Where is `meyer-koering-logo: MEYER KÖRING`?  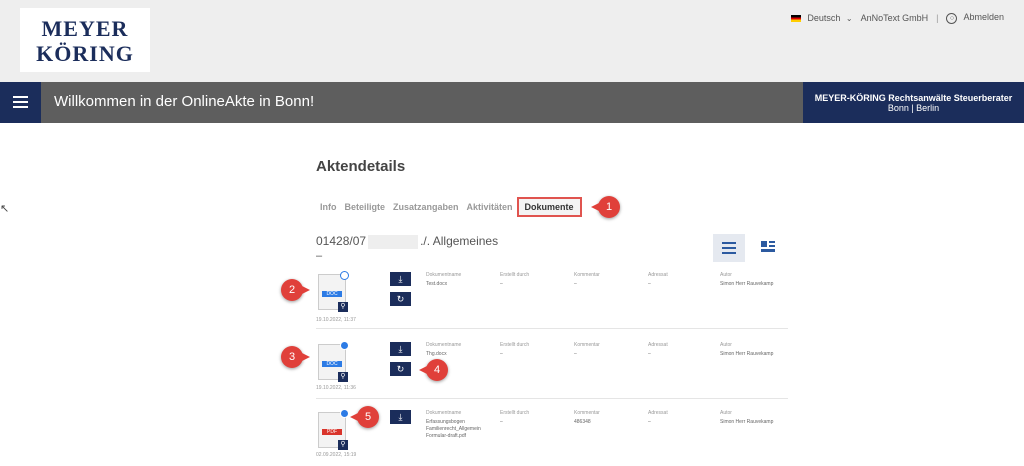
meyer-koering-logo: MEYER KÖRING is located at coordinates (85, 40).